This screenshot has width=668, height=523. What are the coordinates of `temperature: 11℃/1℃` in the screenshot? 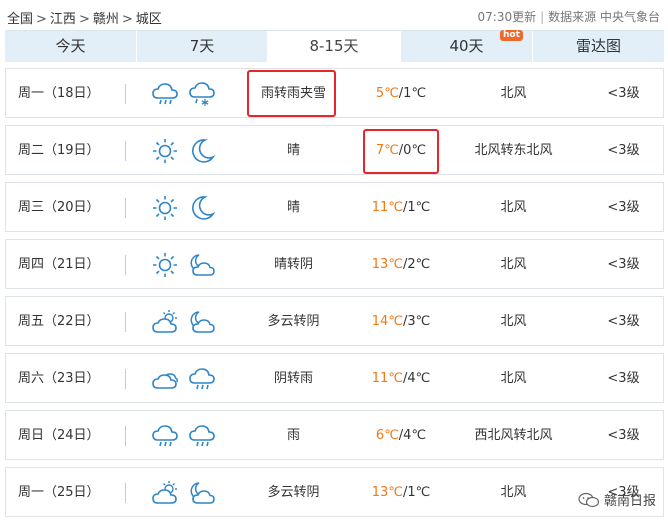 It's located at (401, 208).